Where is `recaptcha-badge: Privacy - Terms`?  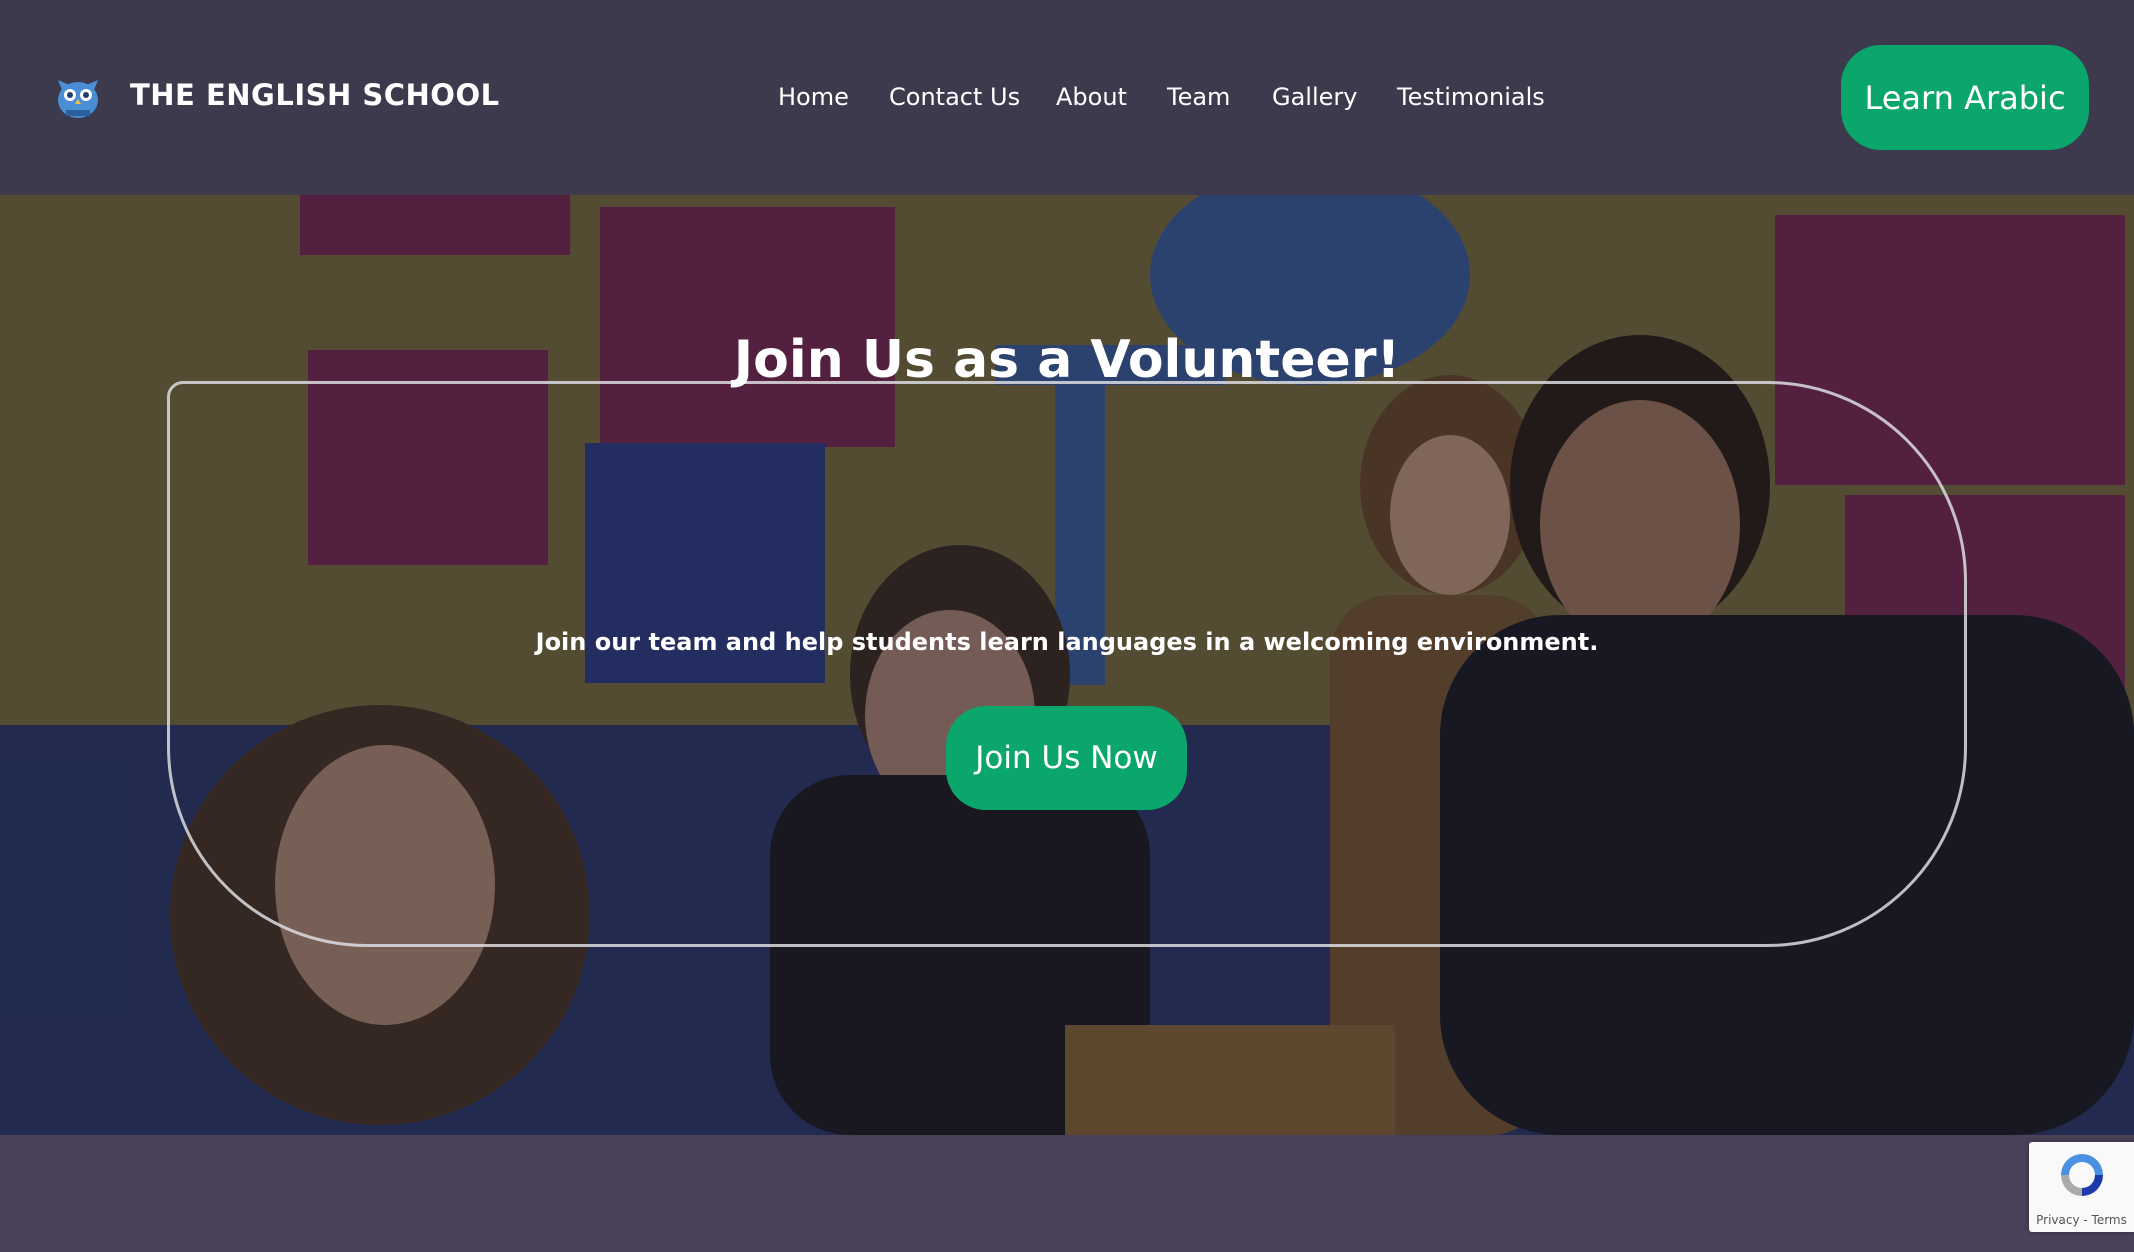
recaptcha-badge: Privacy - Terms is located at coordinates (2081, 1187).